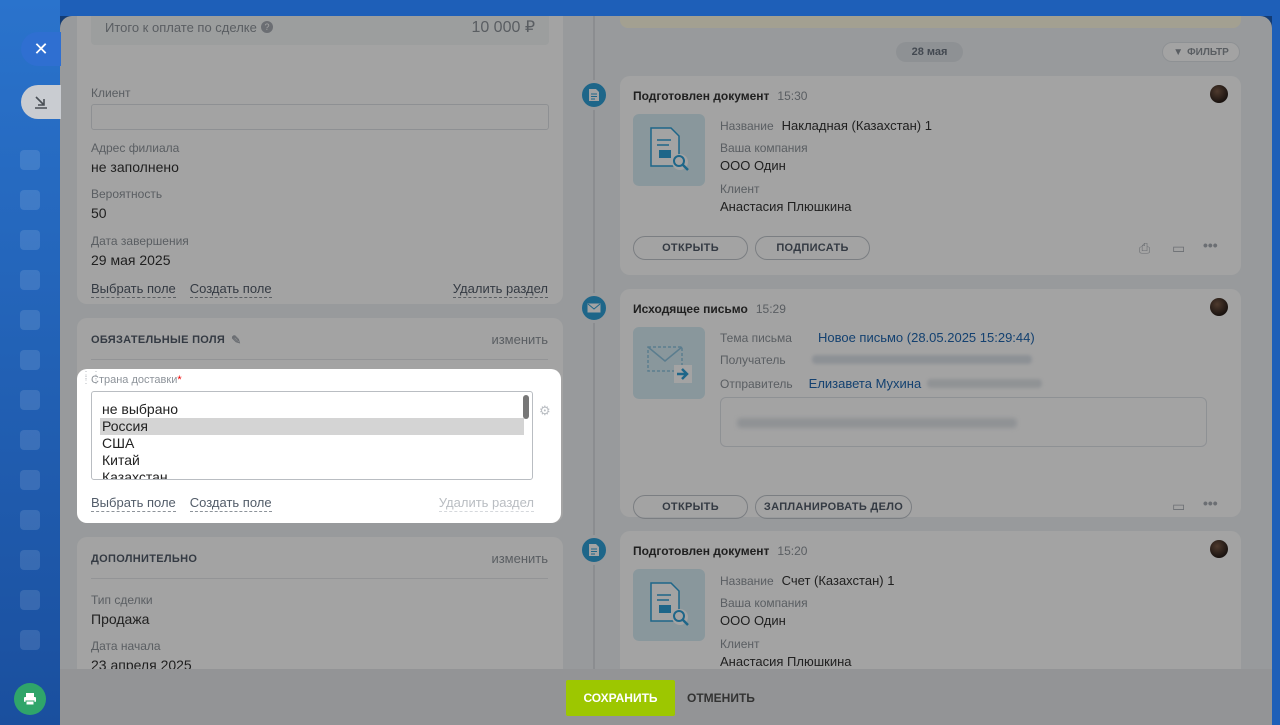  Describe the element at coordinates (120, 619) in the screenshot. I see `field-value: Продажа` at that location.